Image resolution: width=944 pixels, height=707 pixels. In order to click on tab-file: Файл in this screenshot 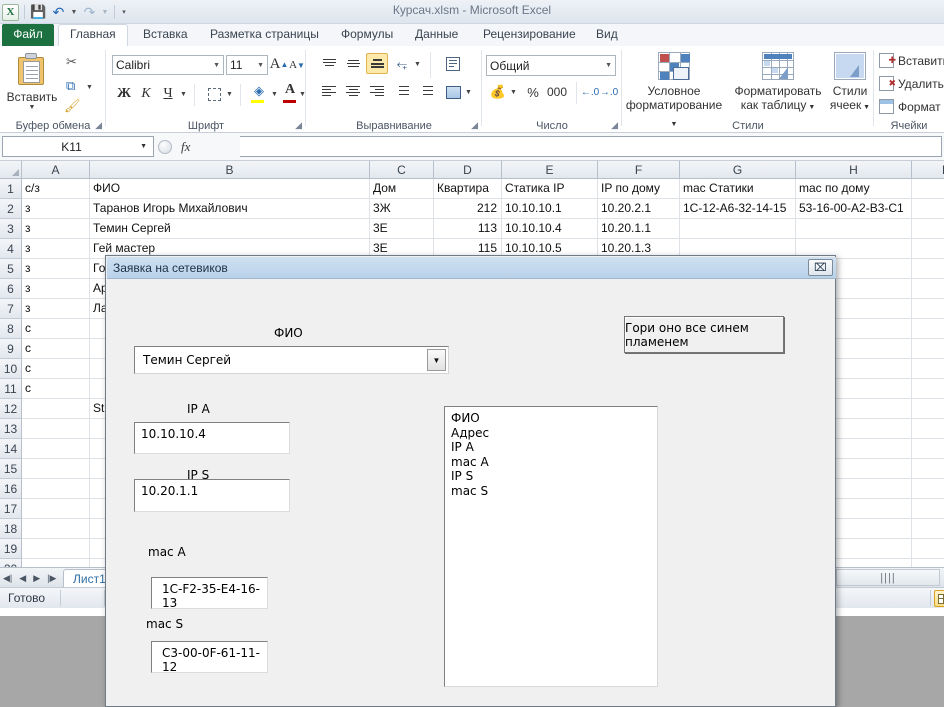, I will do `click(28, 35)`.